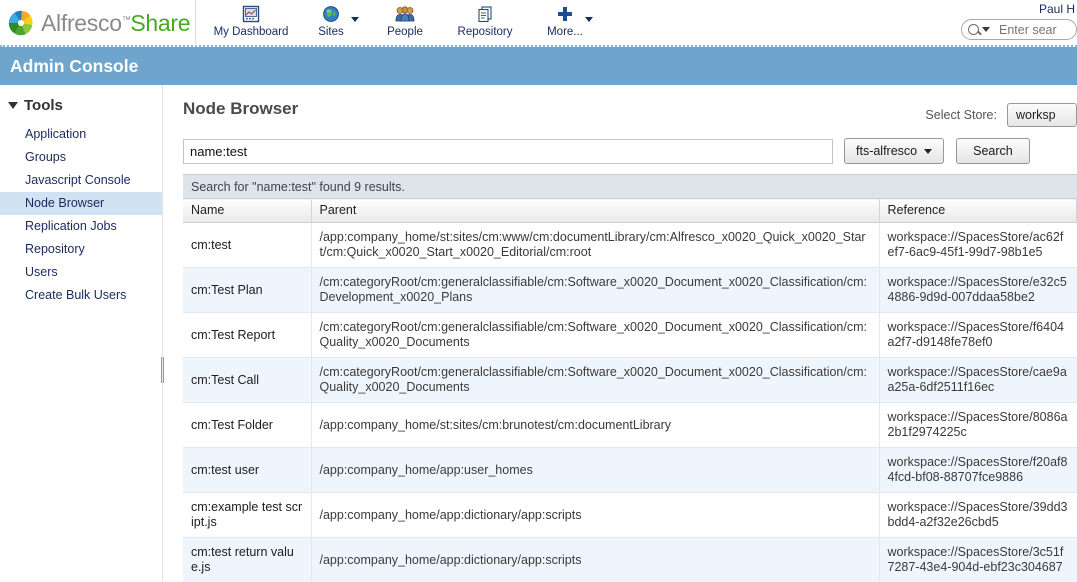 The width and height of the screenshot is (1077, 582). What do you see at coordinates (565, 13) in the screenshot?
I see `plus-icon` at bounding box center [565, 13].